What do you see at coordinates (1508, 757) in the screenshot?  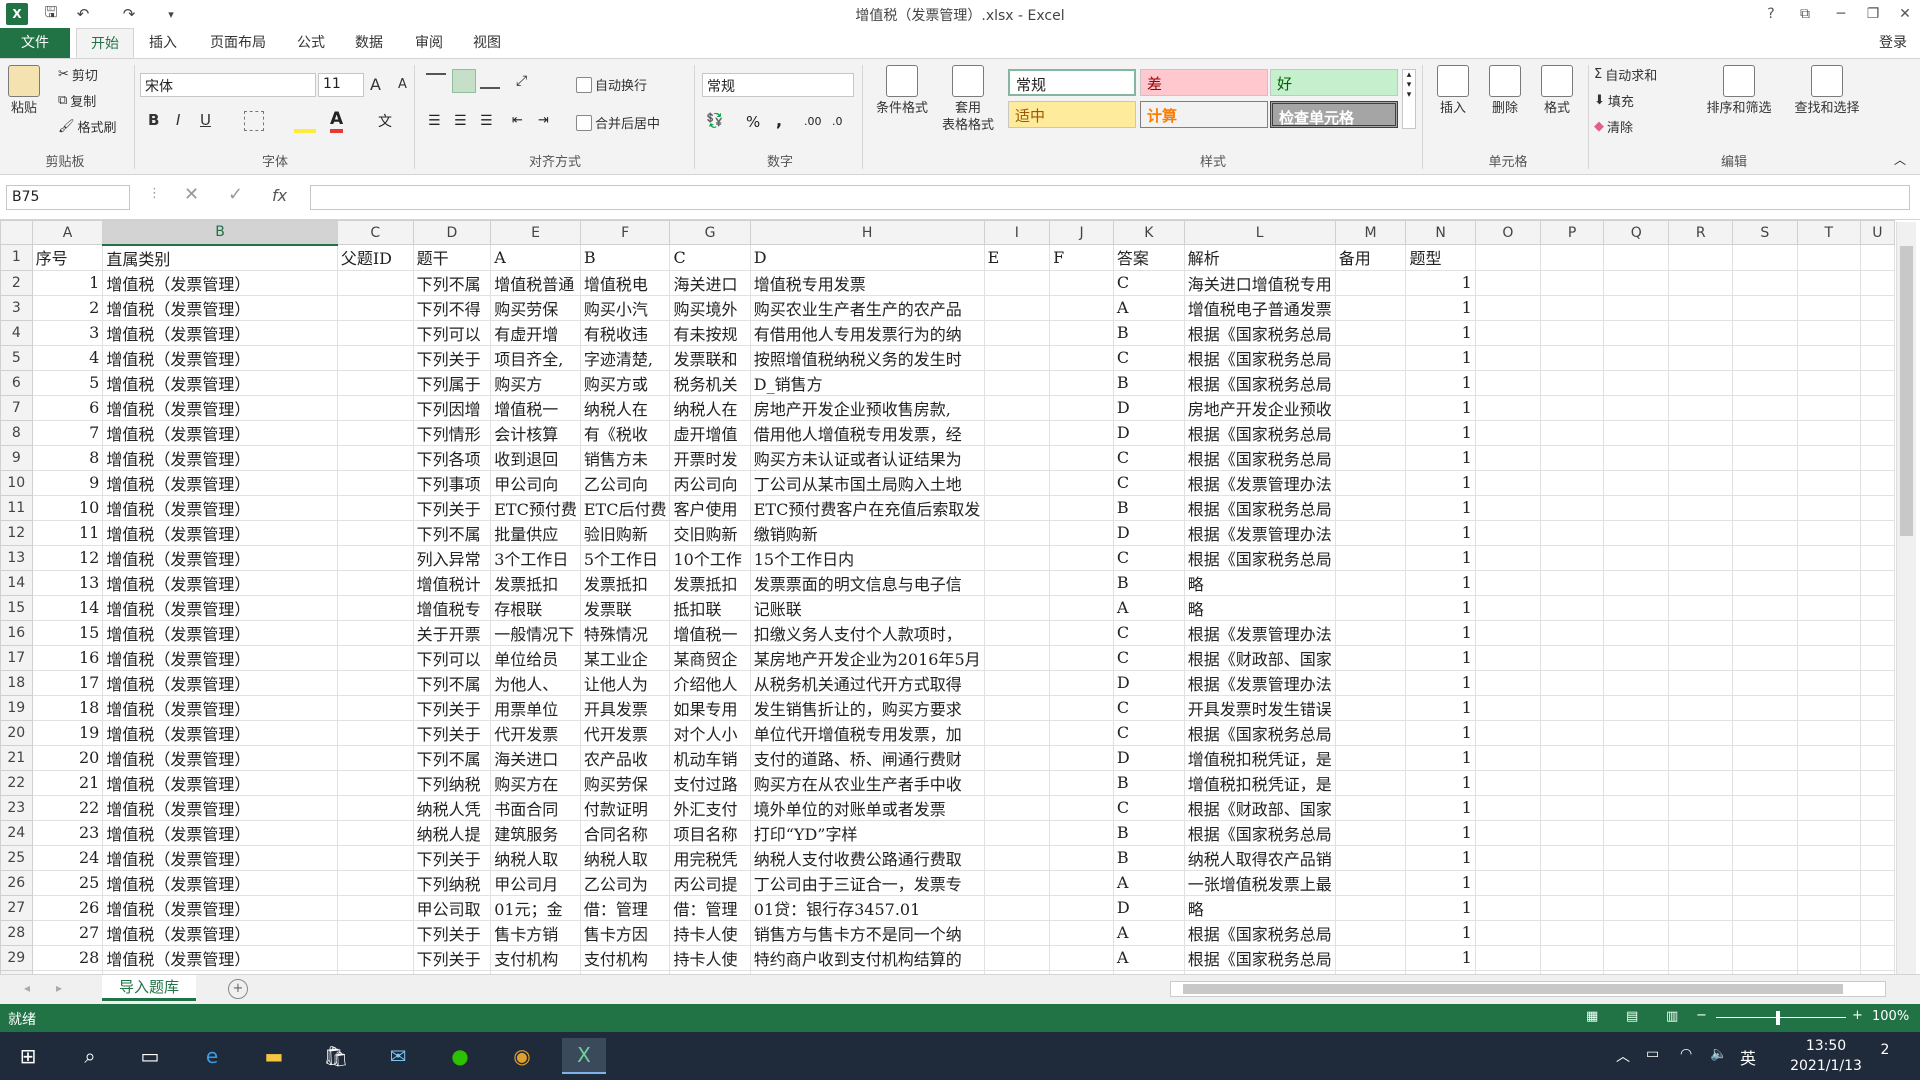 I see `cell-O21` at bounding box center [1508, 757].